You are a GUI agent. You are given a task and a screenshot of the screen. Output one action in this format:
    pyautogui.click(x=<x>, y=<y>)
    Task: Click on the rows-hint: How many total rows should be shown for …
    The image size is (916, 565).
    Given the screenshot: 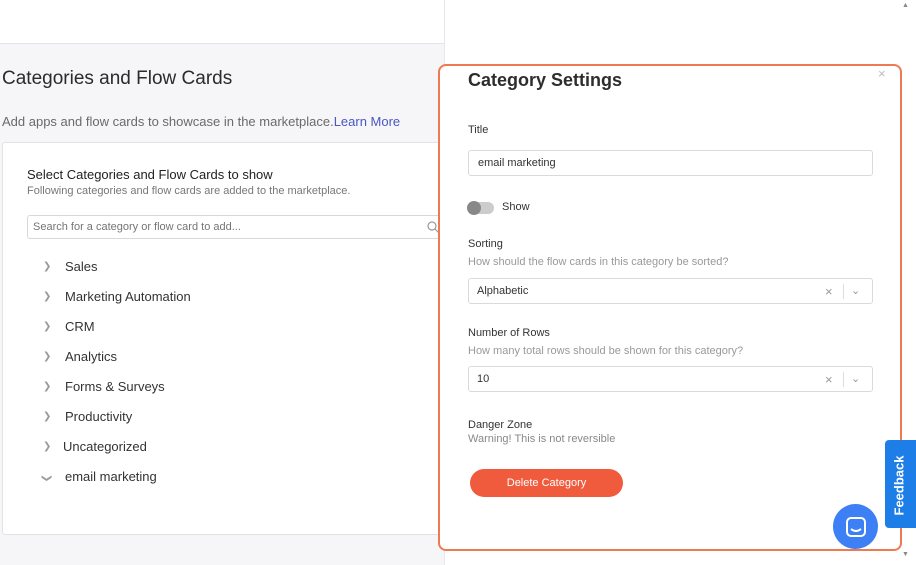 What is the action you would take?
    pyautogui.click(x=606, y=351)
    